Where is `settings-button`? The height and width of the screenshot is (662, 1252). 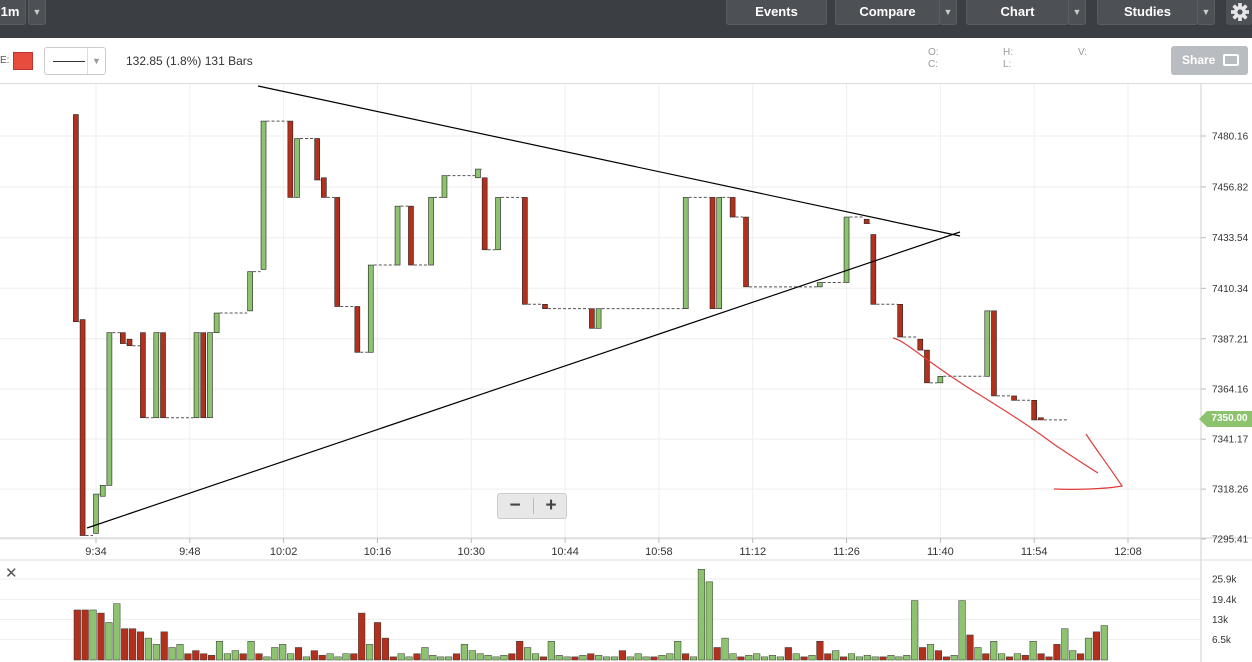
settings-button is located at coordinates (1239, 12).